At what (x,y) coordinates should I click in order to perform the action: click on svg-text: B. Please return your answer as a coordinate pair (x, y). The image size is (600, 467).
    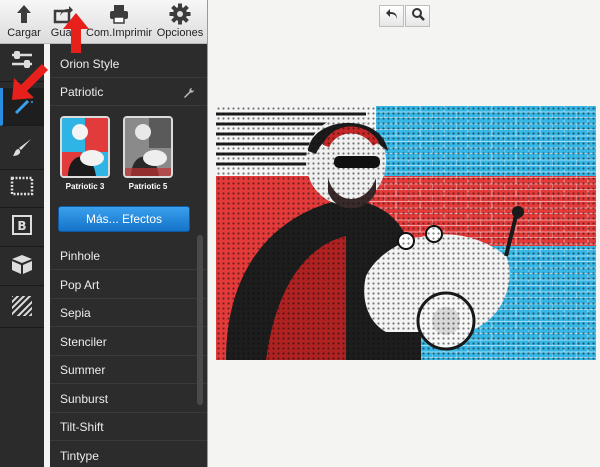
    Looking at the image, I should click on (21, 226).